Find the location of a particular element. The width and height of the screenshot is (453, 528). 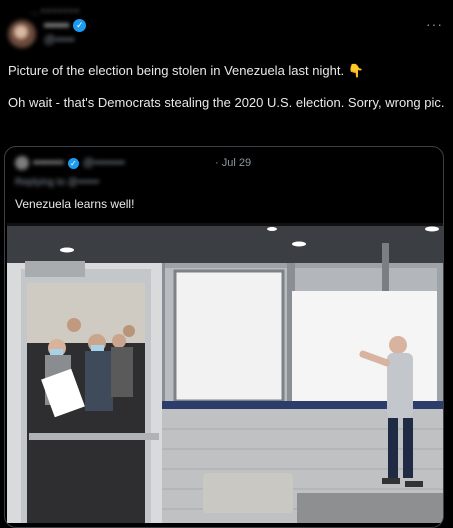

quote-author-handle: @•••••••• is located at coordinates (104, 163).